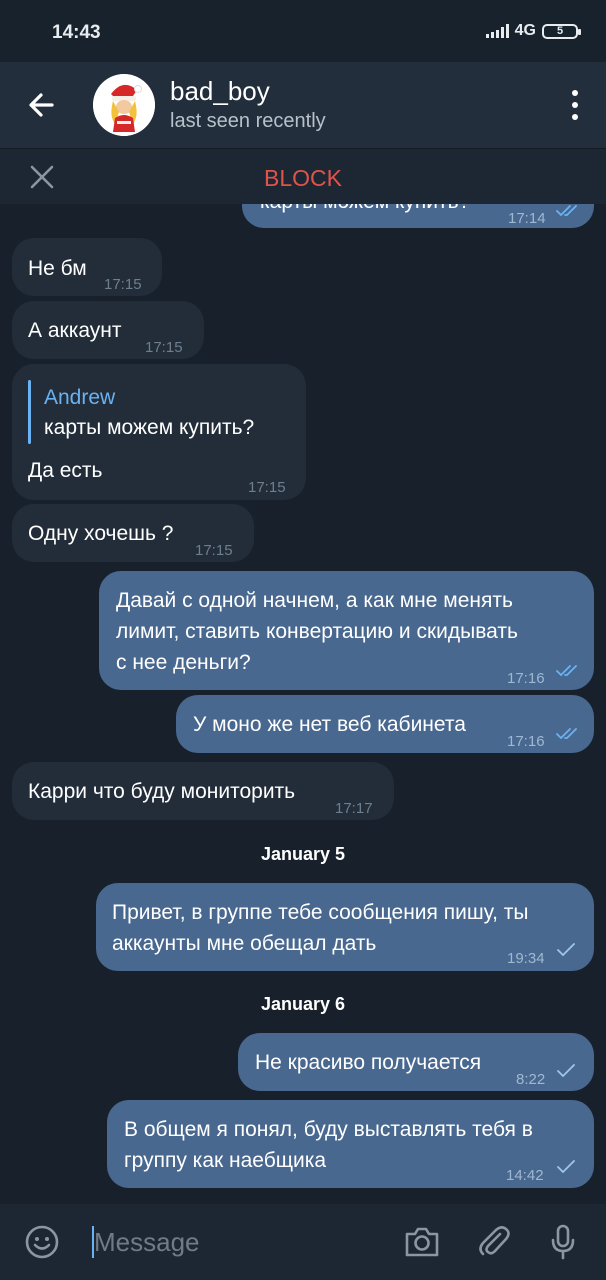 The height and width of the screenshot is (1280, 606). I want to click on emoji-icon, so click(42, 1242).